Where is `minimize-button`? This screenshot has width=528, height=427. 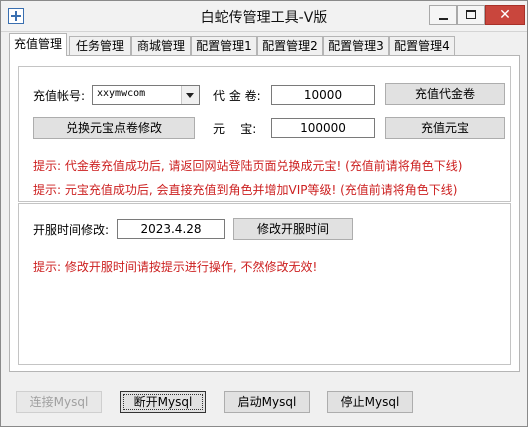
minimize-button is located at coordinates (443, 15).